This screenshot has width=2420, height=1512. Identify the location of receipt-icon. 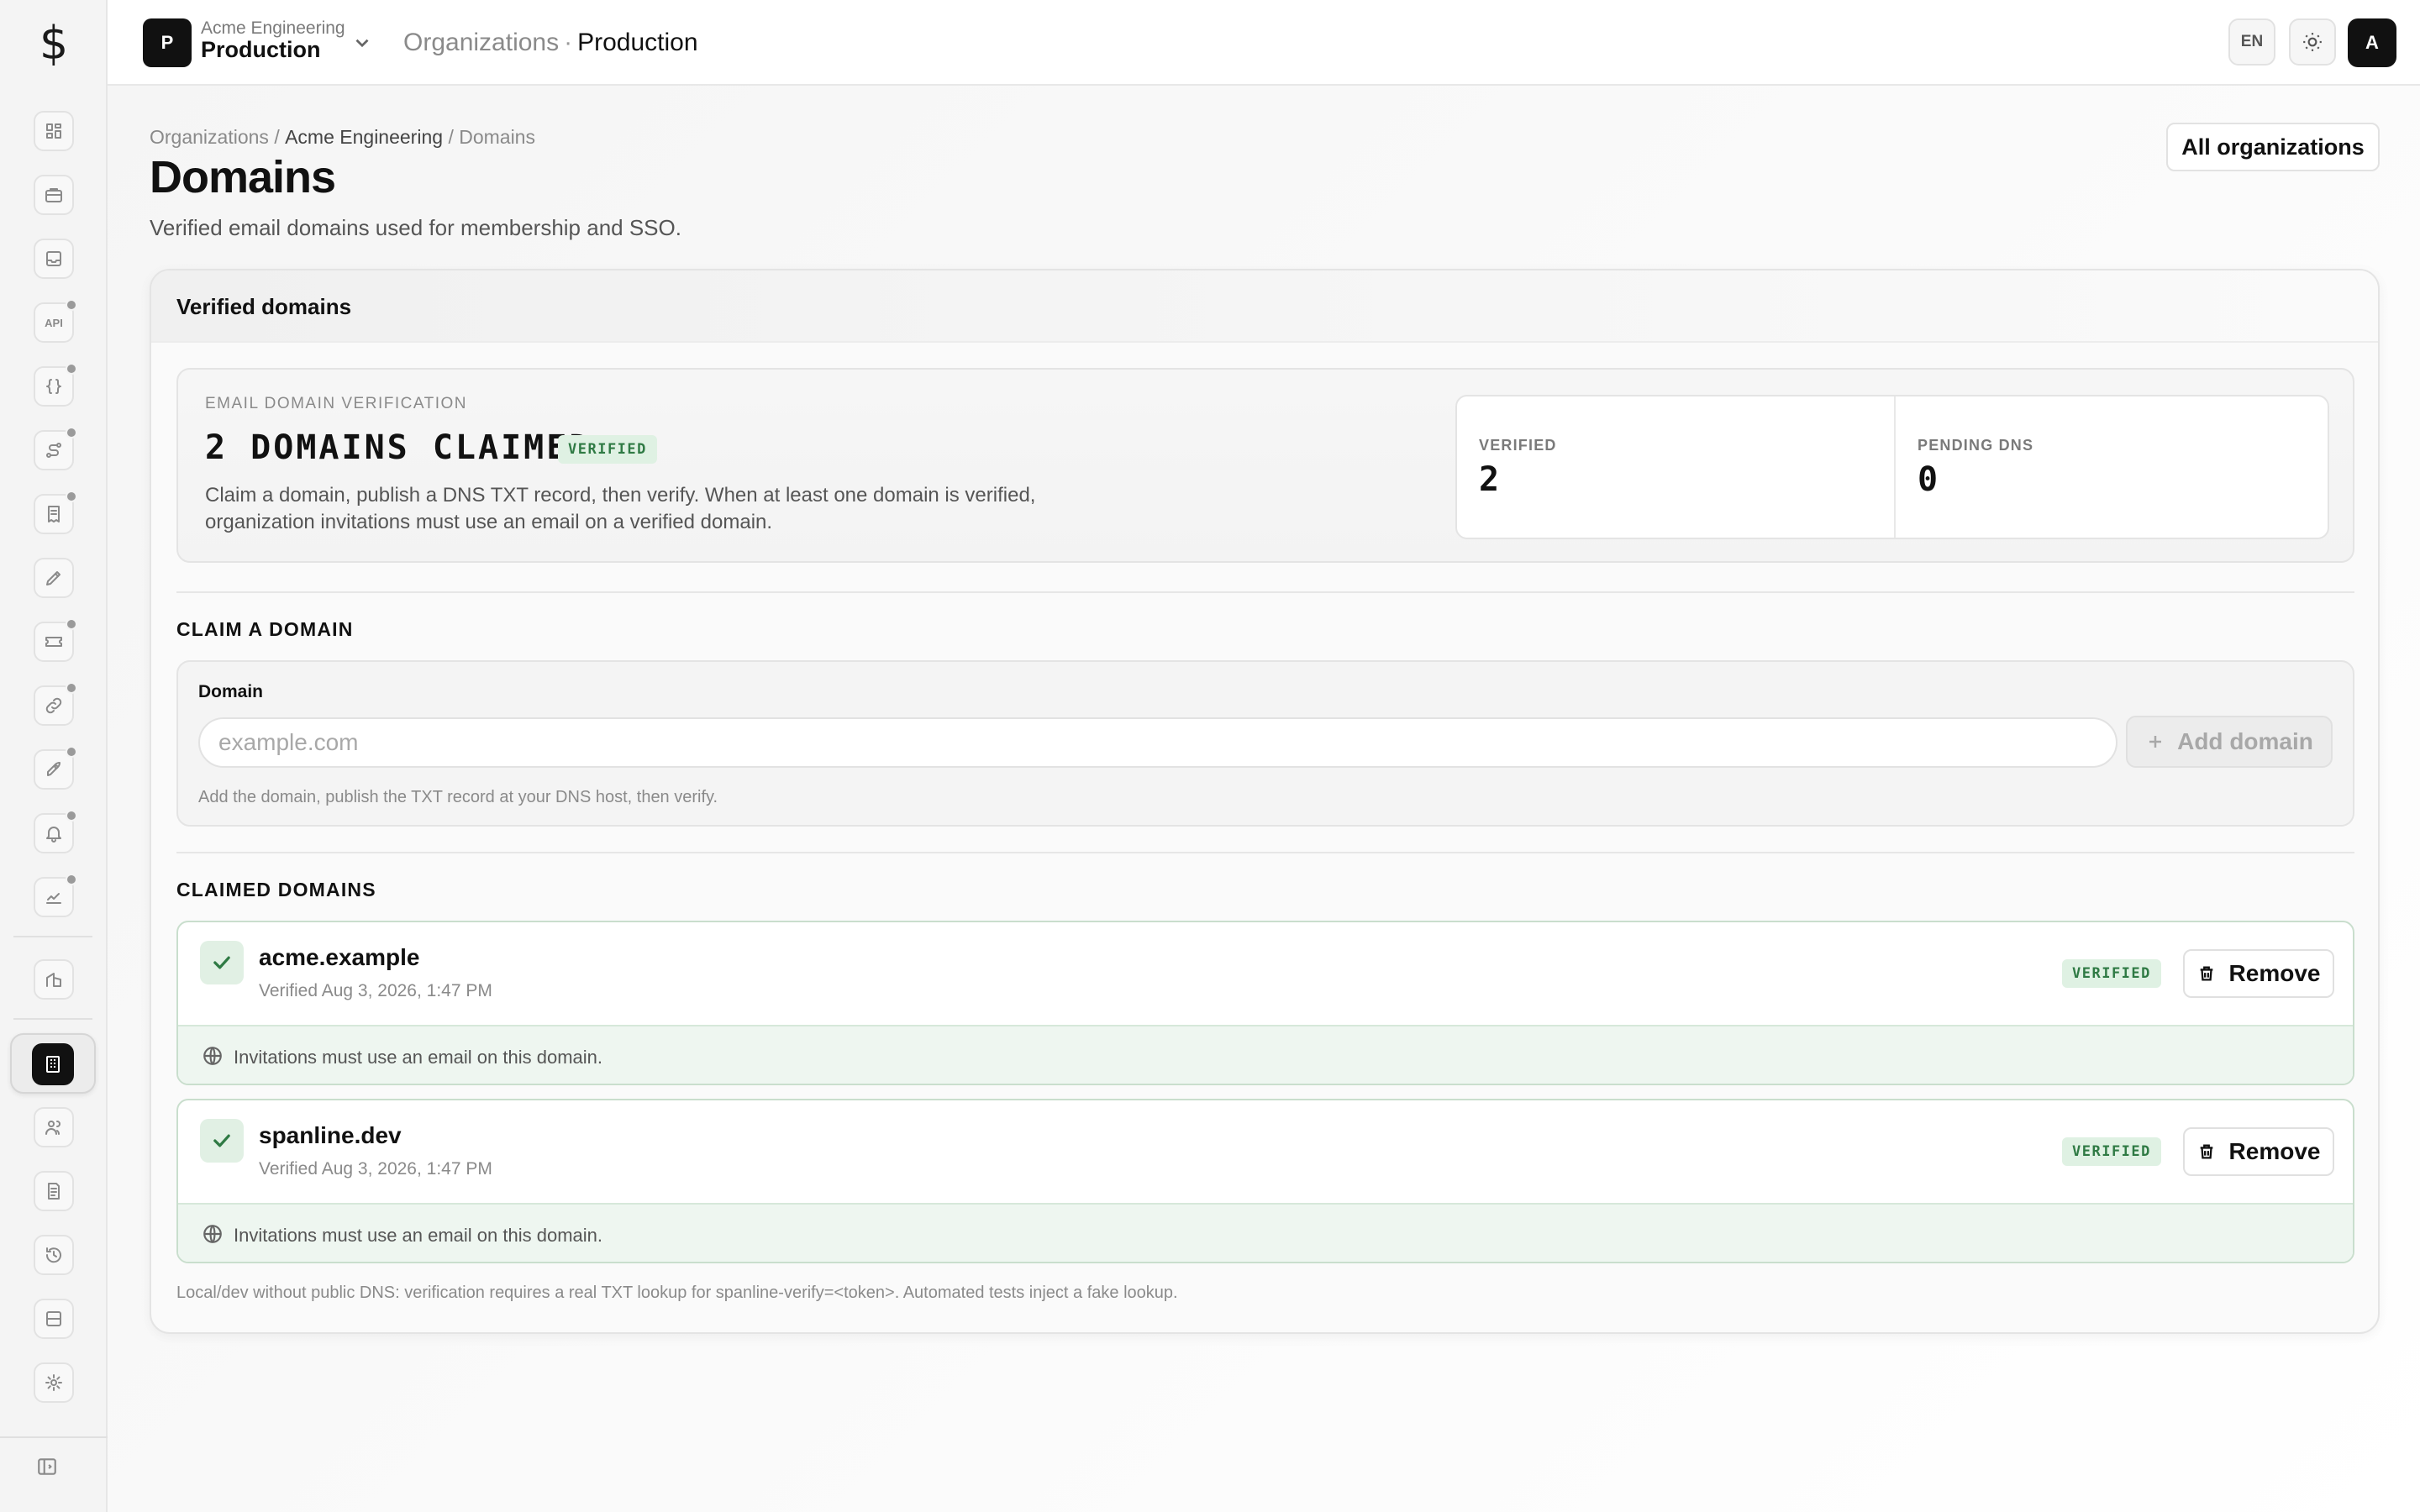
(55, 512).